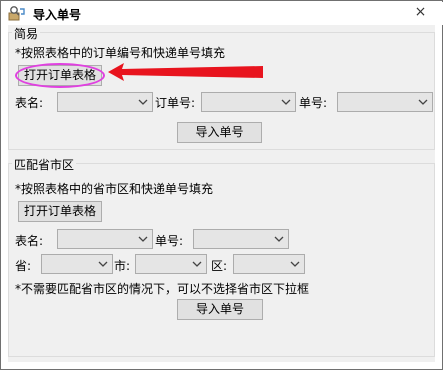  What do you see at coordinates (57, 15) in the screenshot?
I see `window-title: 导入单号` at bounding box center [57, 15].